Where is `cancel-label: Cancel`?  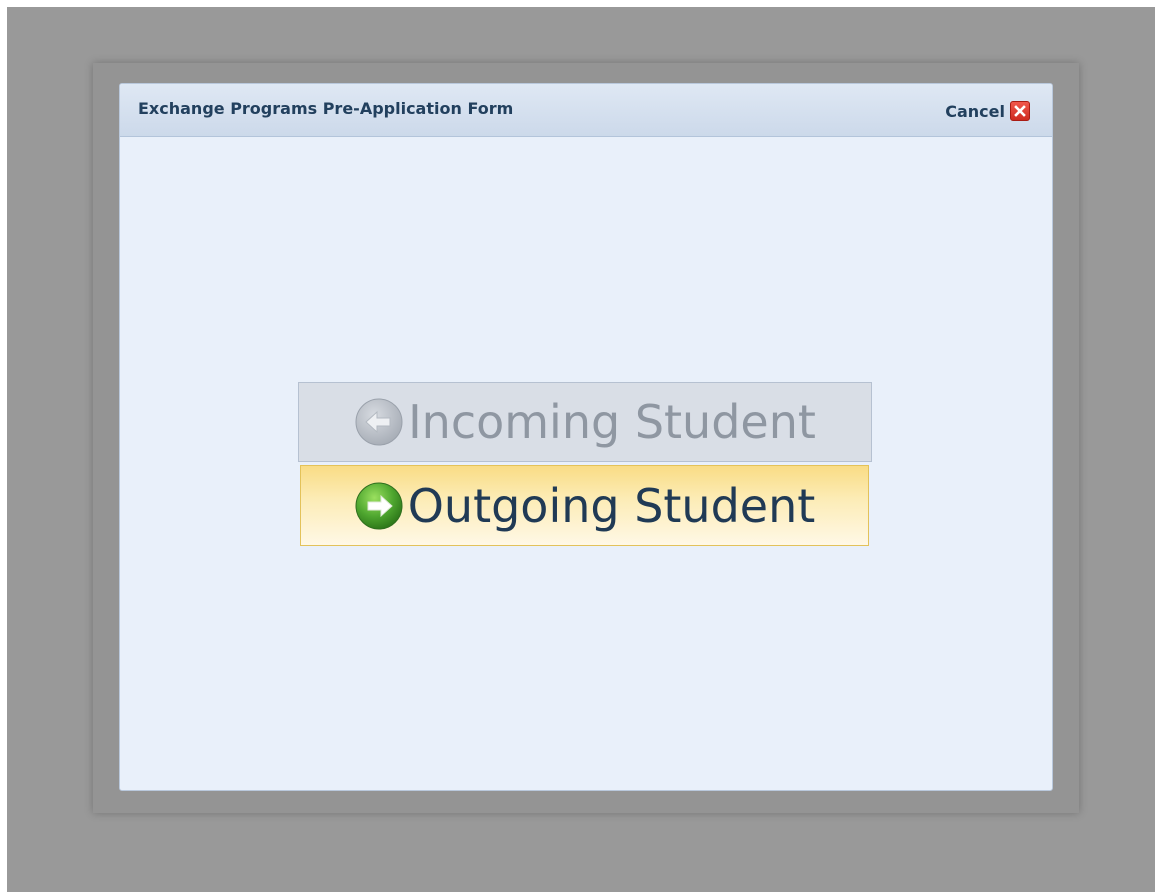
cancel-label: Cancel is located at coordinates (975, 111).